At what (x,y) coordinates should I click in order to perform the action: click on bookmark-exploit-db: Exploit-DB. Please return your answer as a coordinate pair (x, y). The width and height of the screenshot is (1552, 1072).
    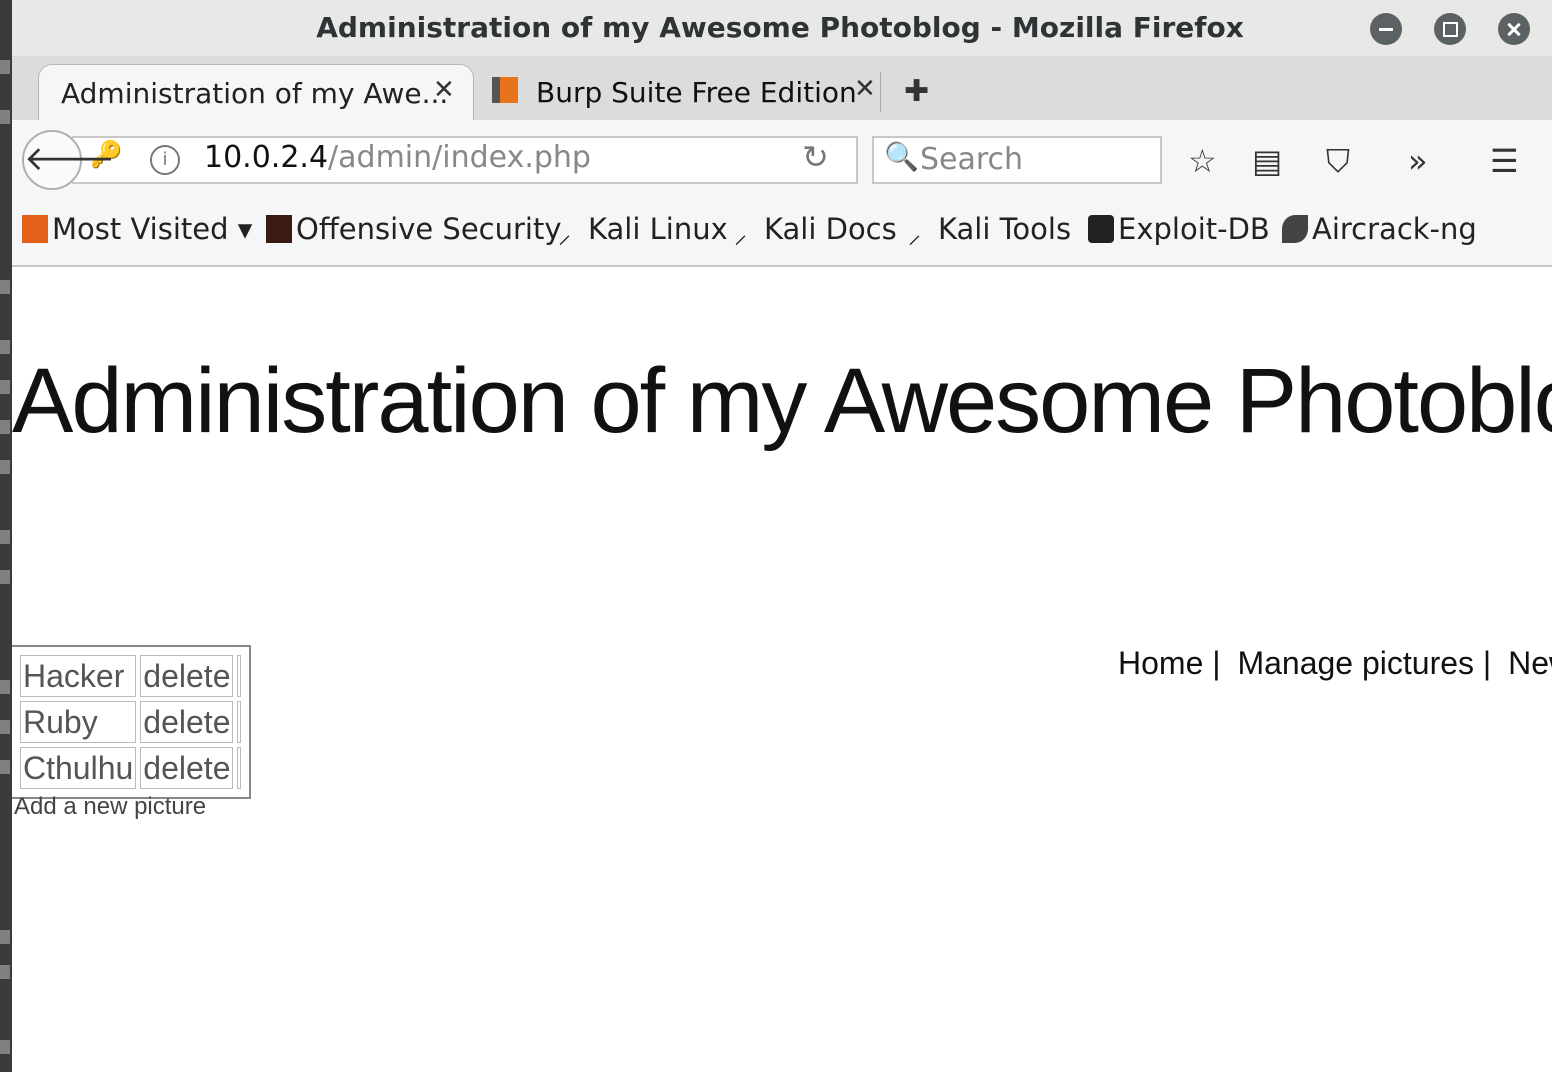
    Looking at the image, I should click on (1179, 229).